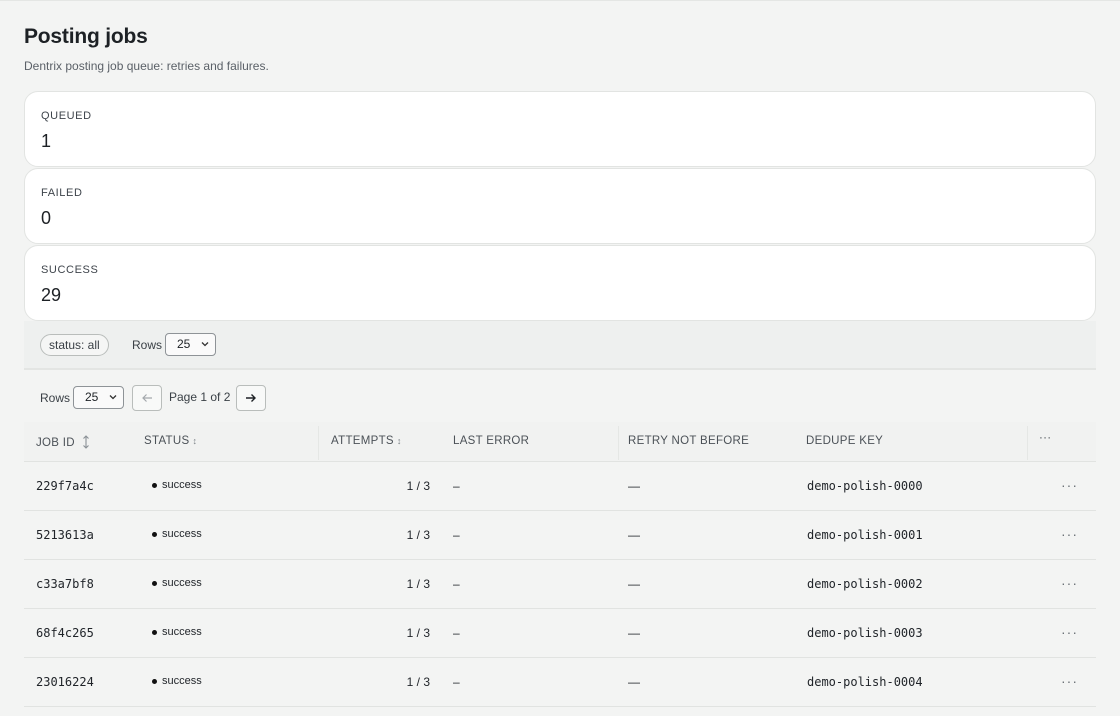 This screenshot has width=1120, height=716. I want to click on filter-bar: status: all Rows 25, so click(560, 345).